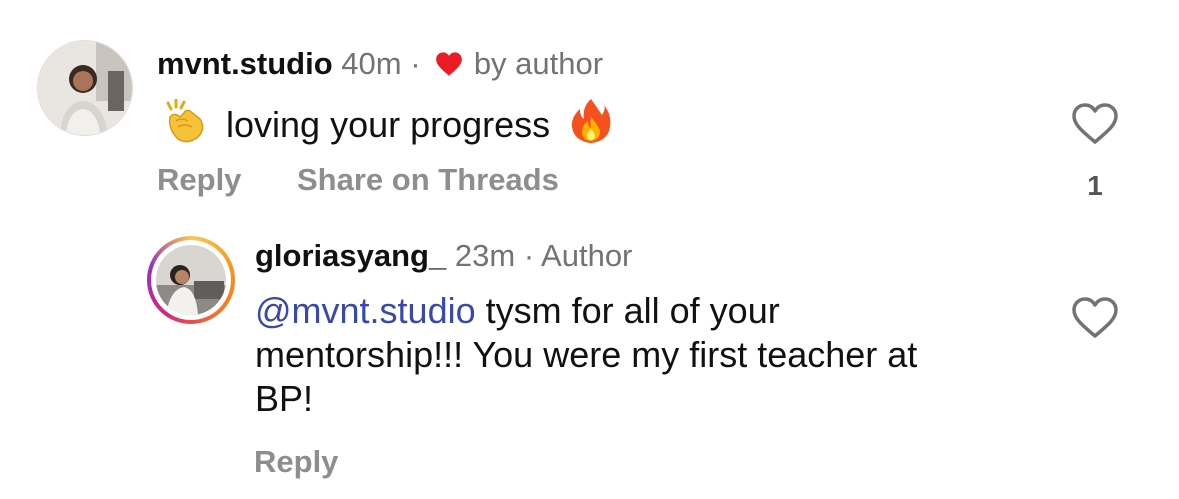 The image size is (1179, 499). I want to click on fire-emoji, so click(591, 126).